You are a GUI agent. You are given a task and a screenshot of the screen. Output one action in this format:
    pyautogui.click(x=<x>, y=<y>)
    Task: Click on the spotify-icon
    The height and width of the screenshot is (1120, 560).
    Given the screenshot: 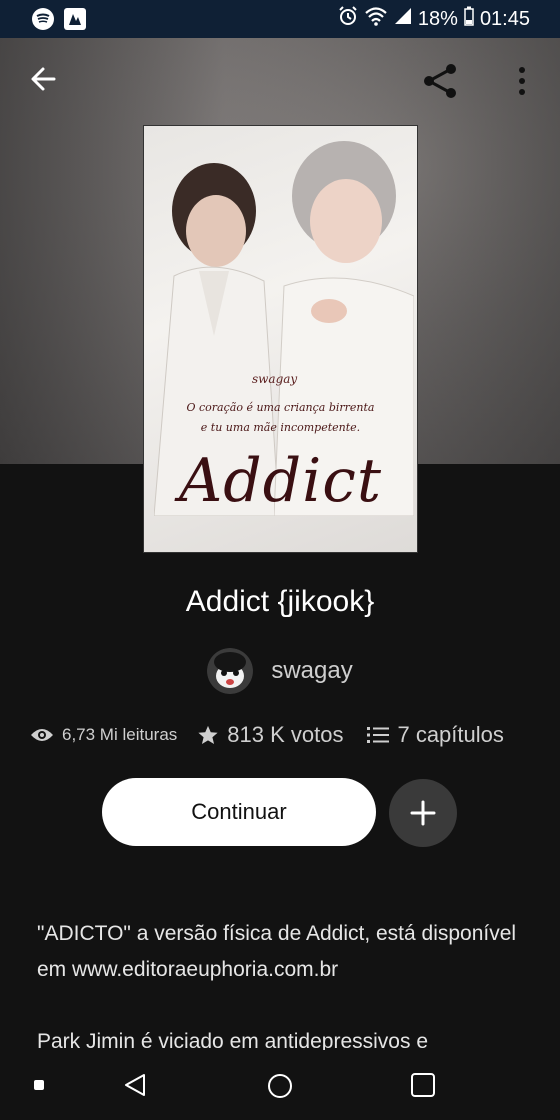 What is the action you would take?
    pyautogui.click(x=43, y=19)
    